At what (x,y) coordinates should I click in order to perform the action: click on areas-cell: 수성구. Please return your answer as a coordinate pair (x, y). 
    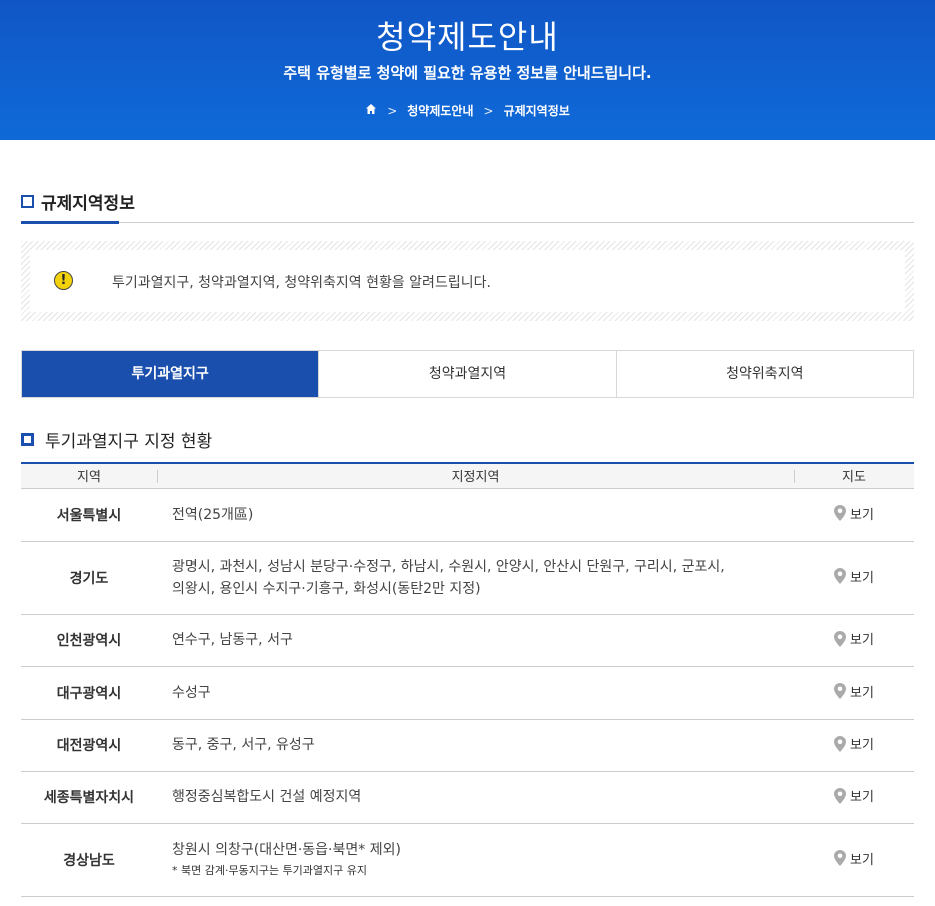
    Looking at the image, I should click on (475, 693).